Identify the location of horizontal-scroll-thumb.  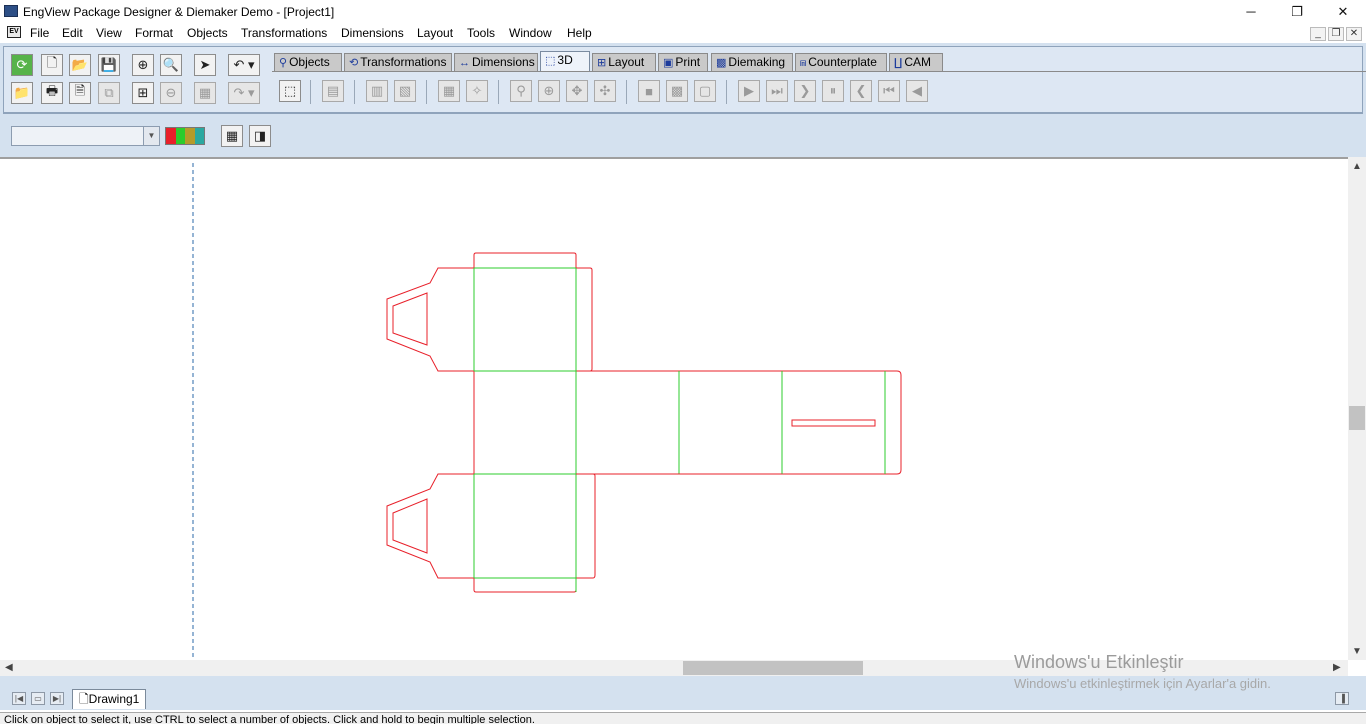
(773, 668).